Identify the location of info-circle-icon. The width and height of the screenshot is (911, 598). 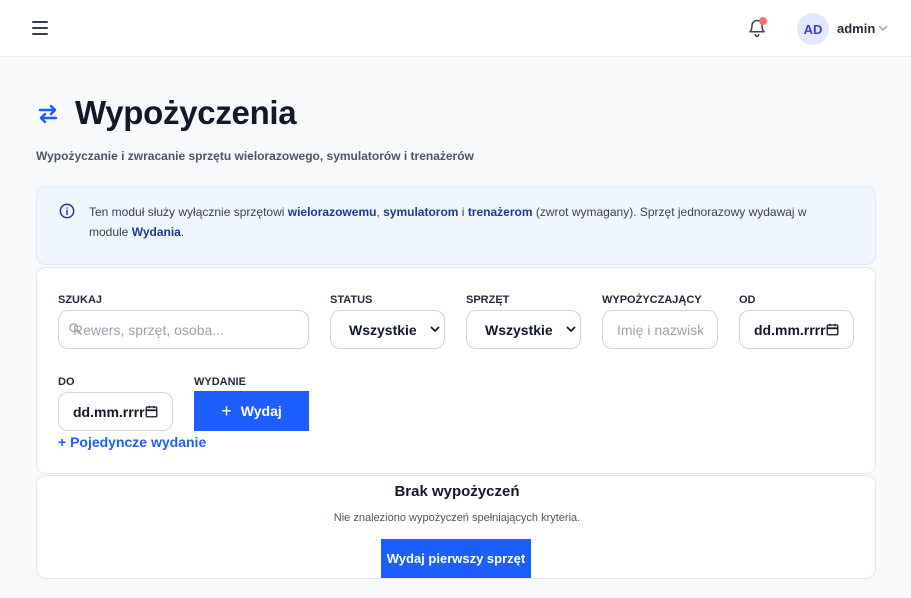
(67, 211).